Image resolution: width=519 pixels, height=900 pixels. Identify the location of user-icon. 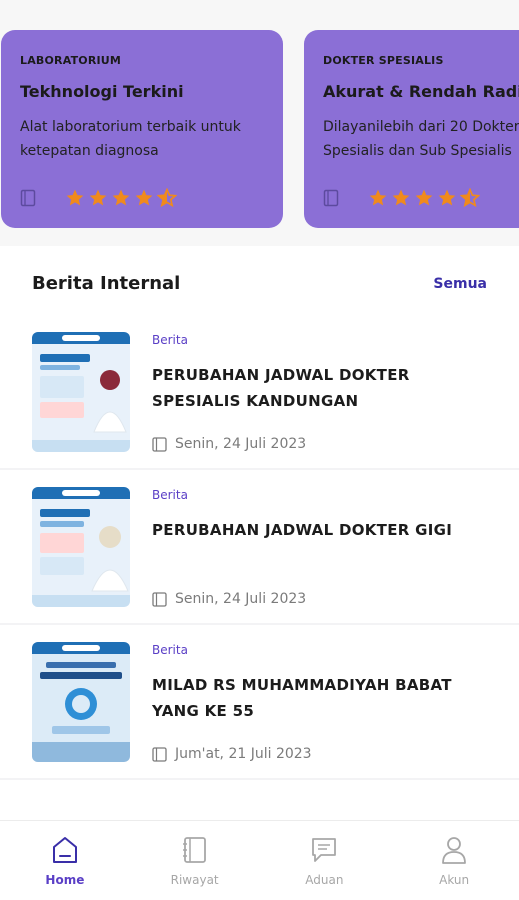
(454, 850).